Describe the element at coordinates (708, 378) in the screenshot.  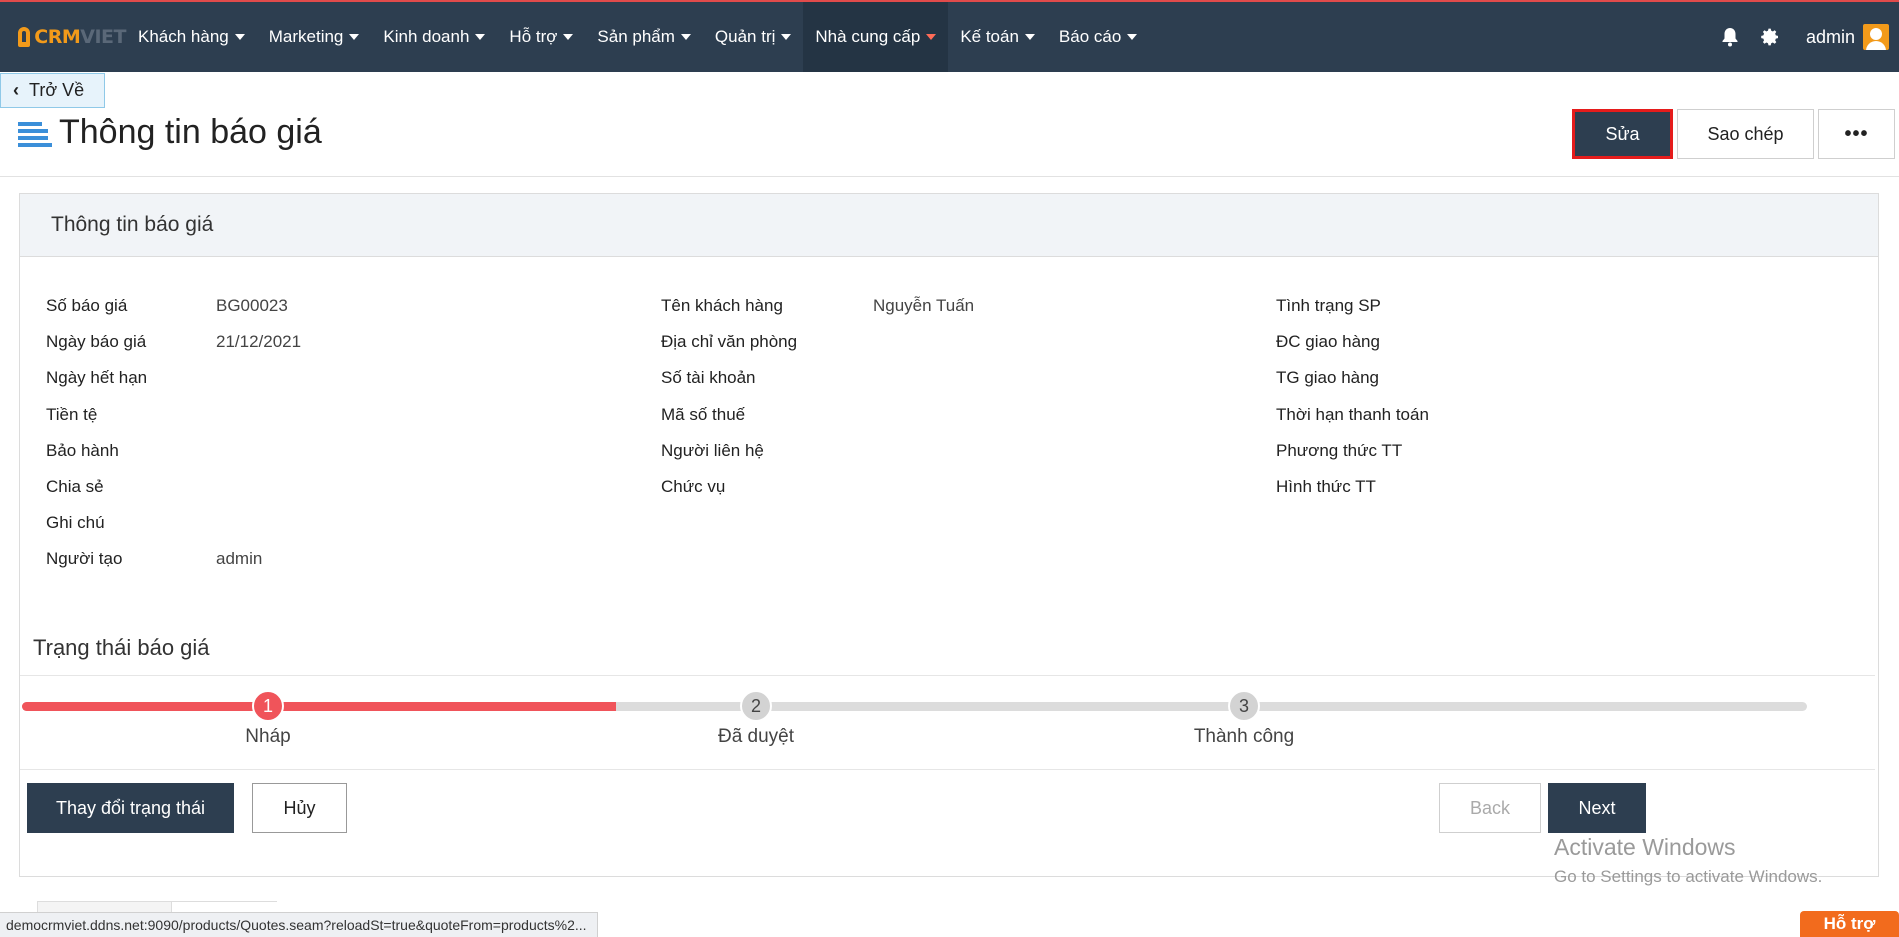
I see `field-label: Số tài khoản` at that location.